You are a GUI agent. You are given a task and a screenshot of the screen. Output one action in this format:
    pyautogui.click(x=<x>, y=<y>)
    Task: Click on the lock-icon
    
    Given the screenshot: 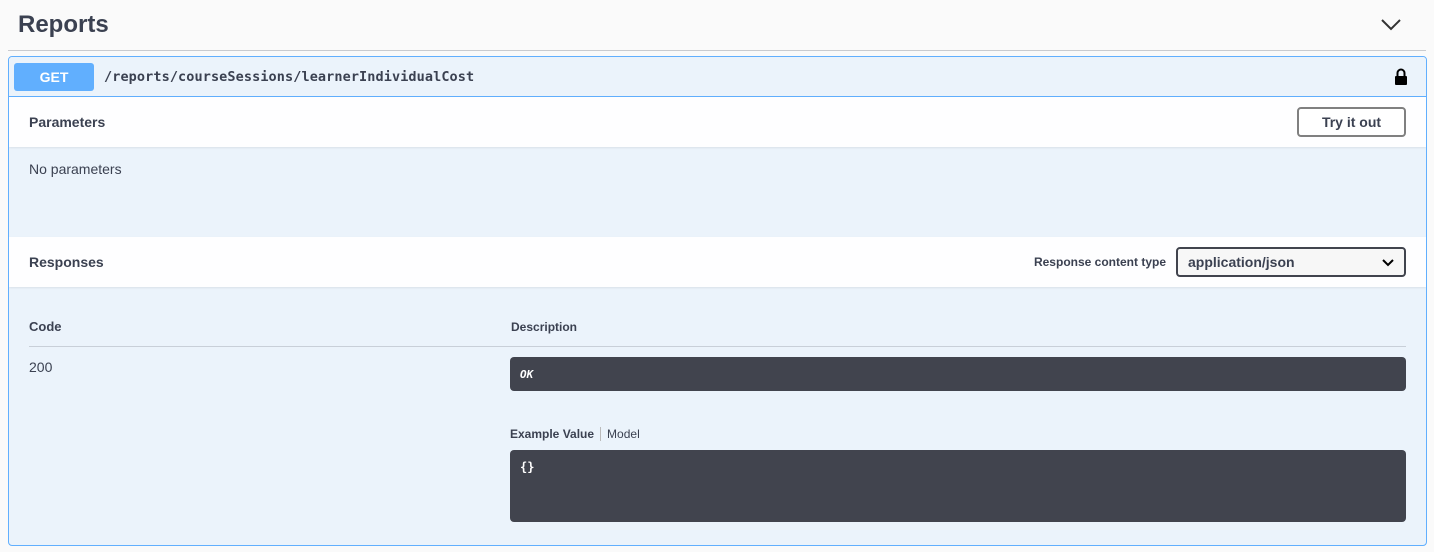 What is the action you would take?
    pyautogui.click(x=1401, y=77)
    